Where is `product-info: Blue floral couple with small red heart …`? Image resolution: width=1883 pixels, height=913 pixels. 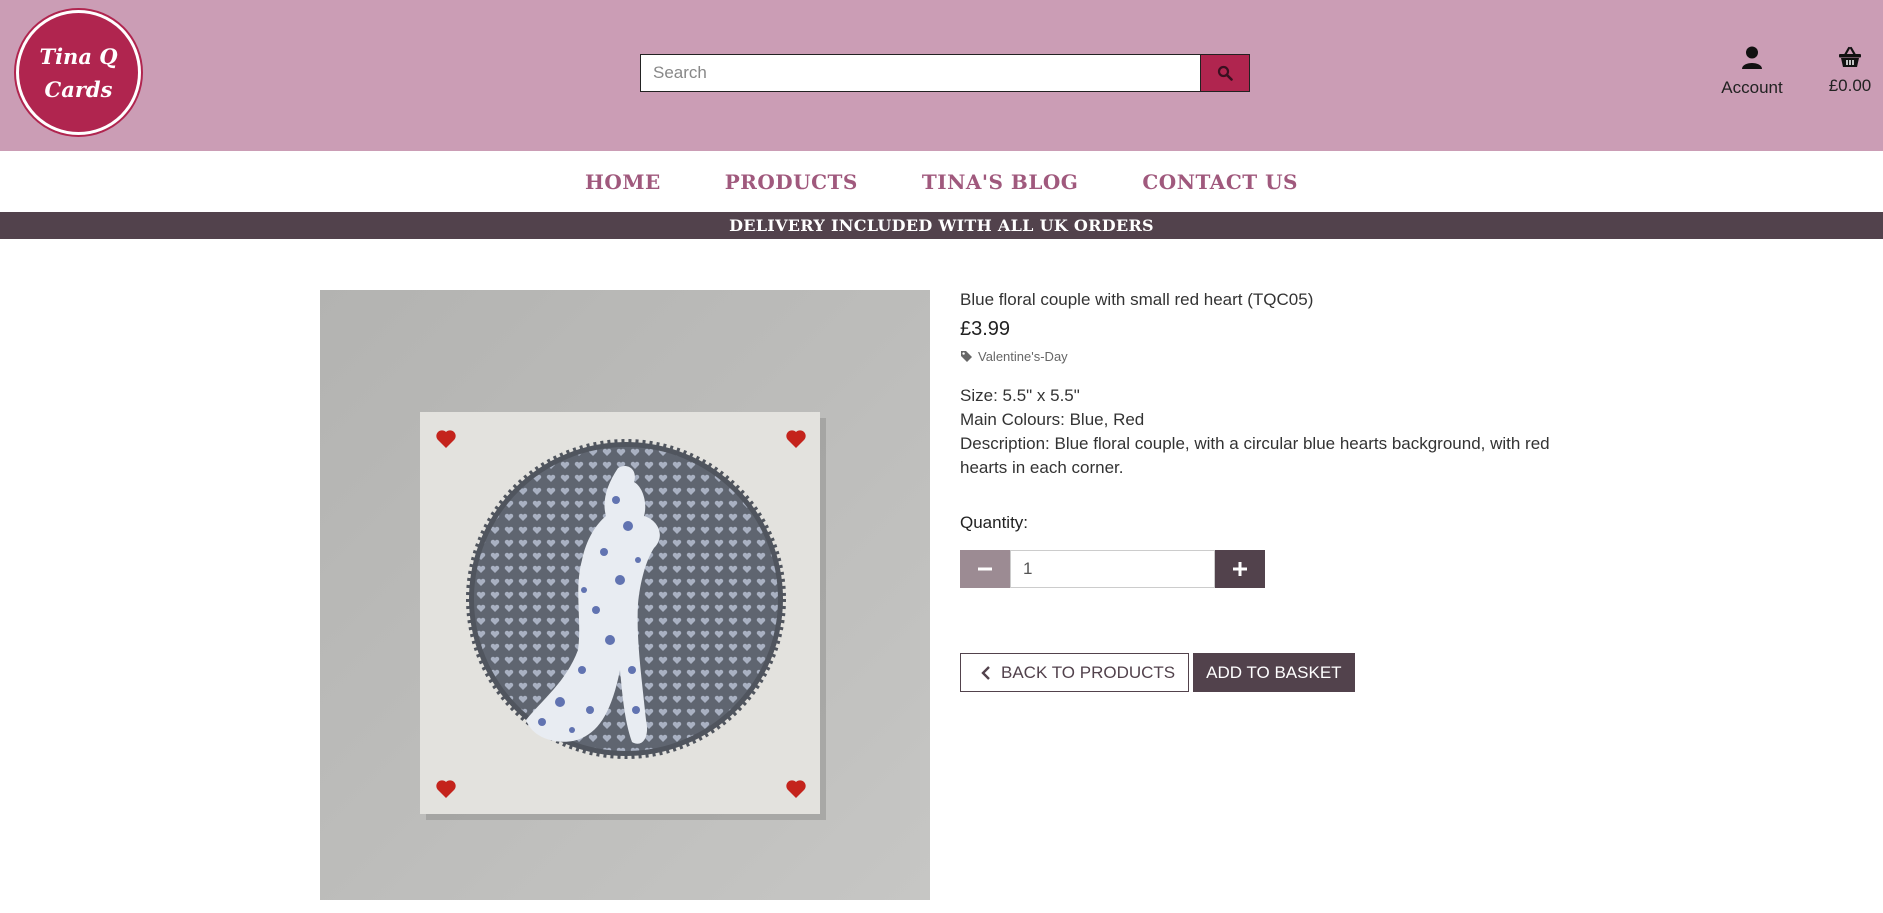
product-info: Blue floral couple with small red heart … is located at coordinates (1265, 491).